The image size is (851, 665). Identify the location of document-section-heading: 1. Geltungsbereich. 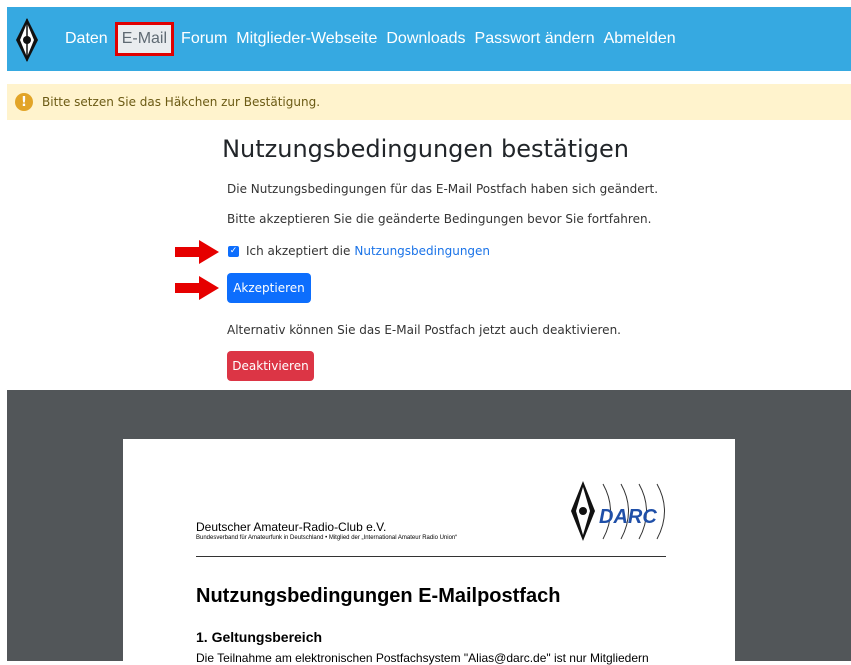
(259, 637).